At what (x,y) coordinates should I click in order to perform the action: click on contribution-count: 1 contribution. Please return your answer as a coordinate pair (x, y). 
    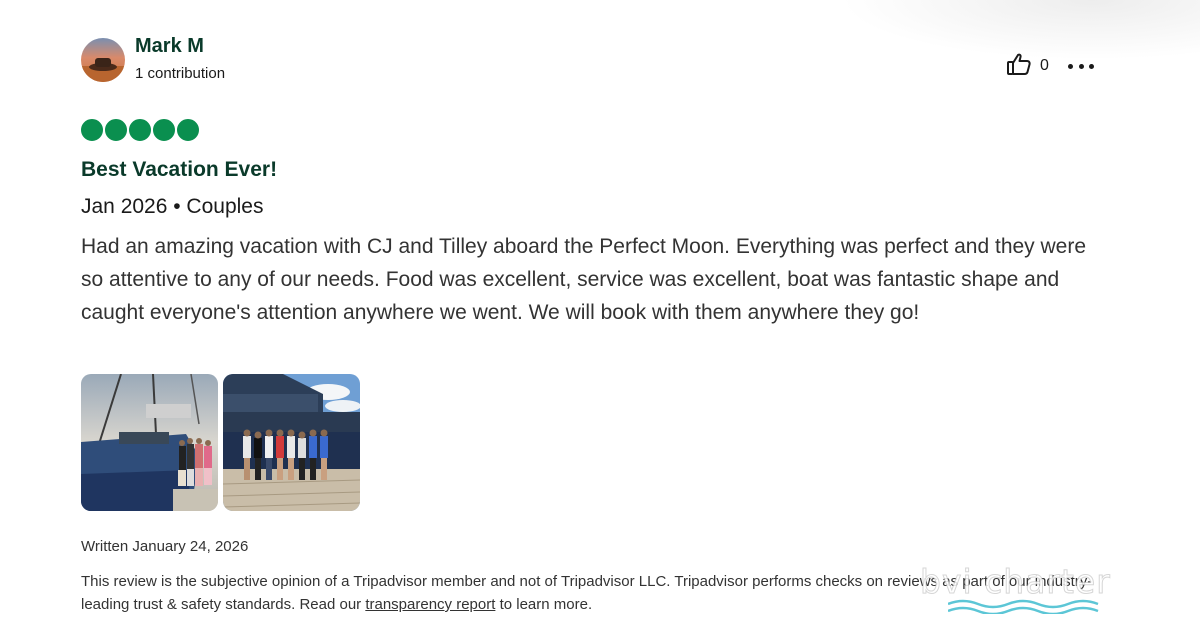
    Looking at the image, I should click on (180, 73).